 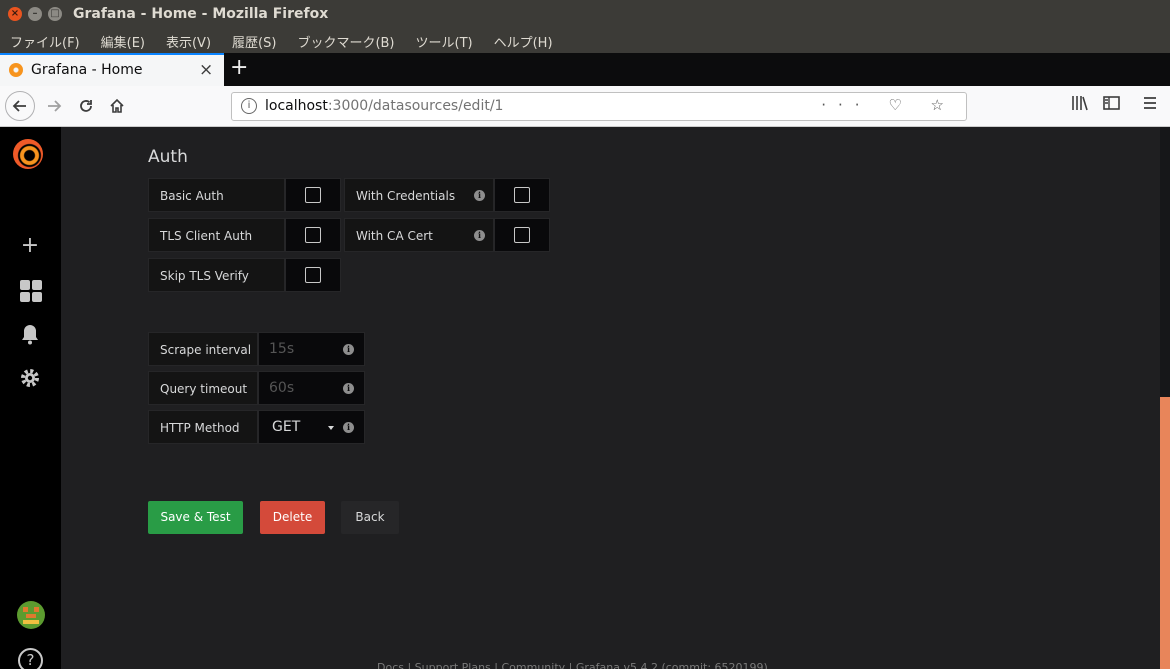 What do you see at coordinates (55, 14) in the screenshot?
I see `window-maximize-icon: □` at bounding box center [55, 14].